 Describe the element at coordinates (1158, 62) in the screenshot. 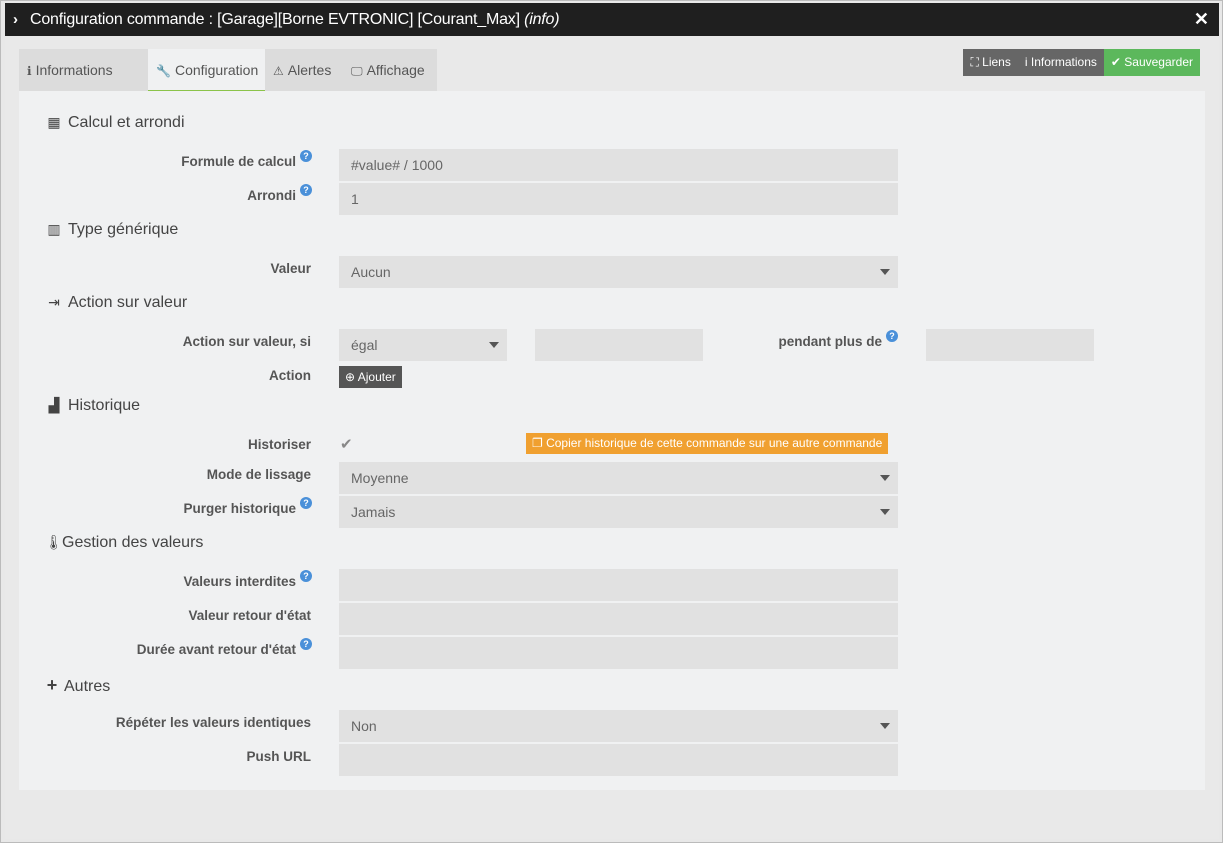

I see `save-label: Sauvegarder` at that location.